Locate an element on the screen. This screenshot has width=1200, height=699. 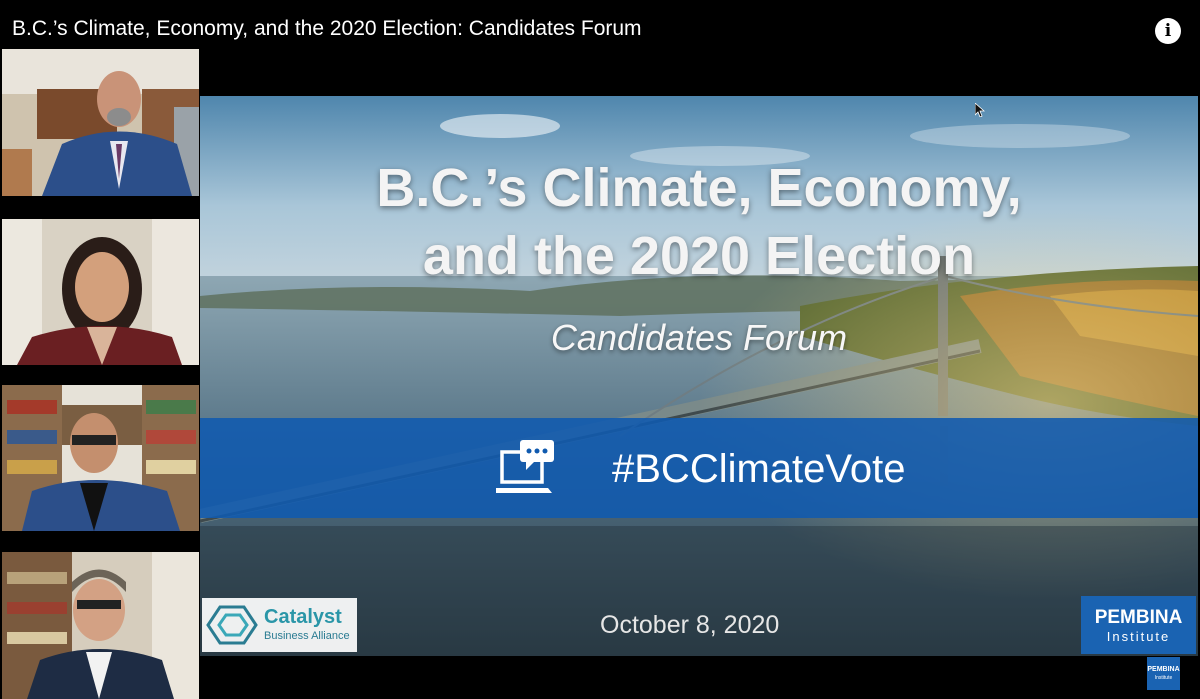
laptop-chat-icon is located at coordinates (525, 466).